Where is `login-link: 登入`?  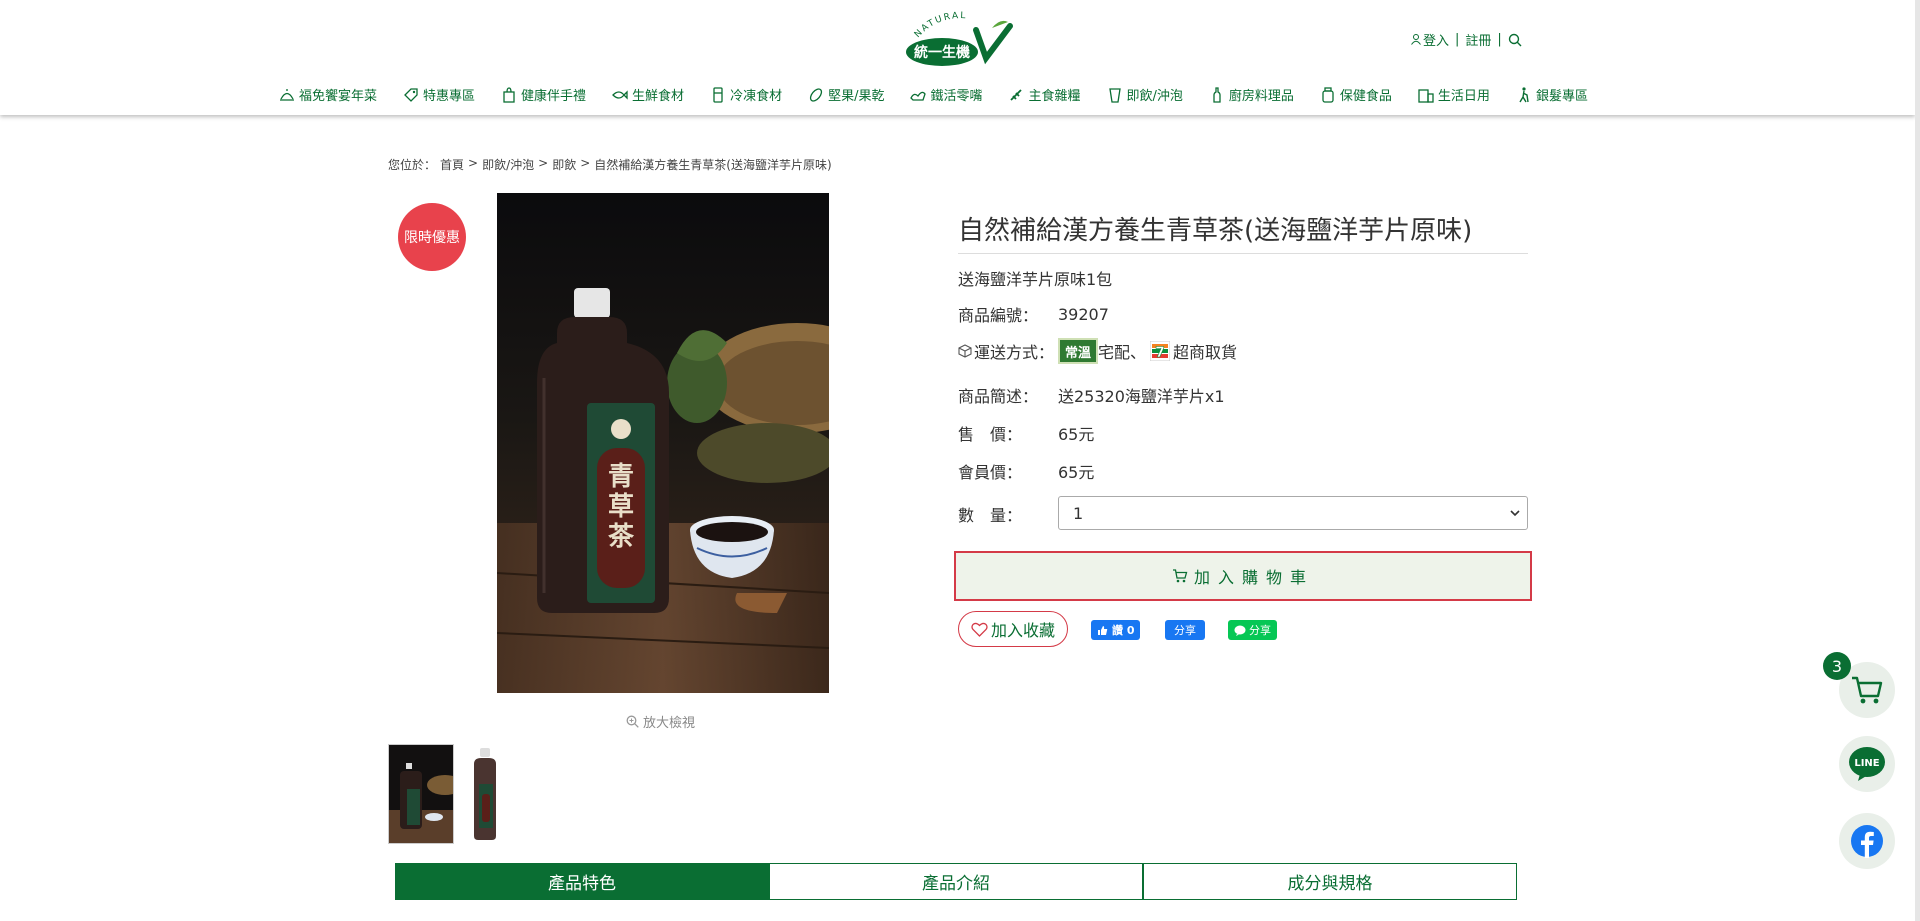
login-link: 登入 is located at coordinates (1430, 39).